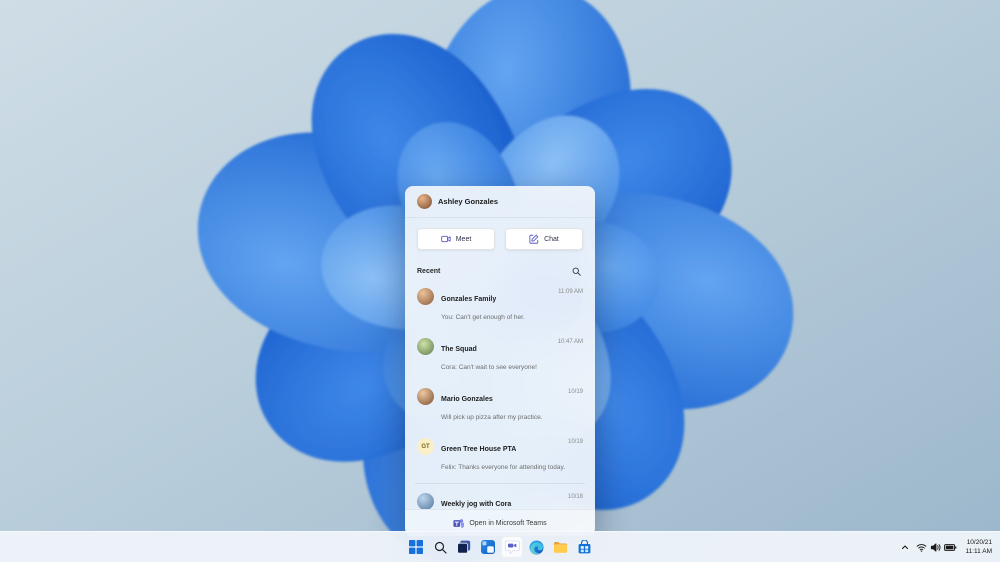 Image resolution: width=1000 pixels, height=562 pixels. I want to click on recent-label: Recent, so click(429, 271).